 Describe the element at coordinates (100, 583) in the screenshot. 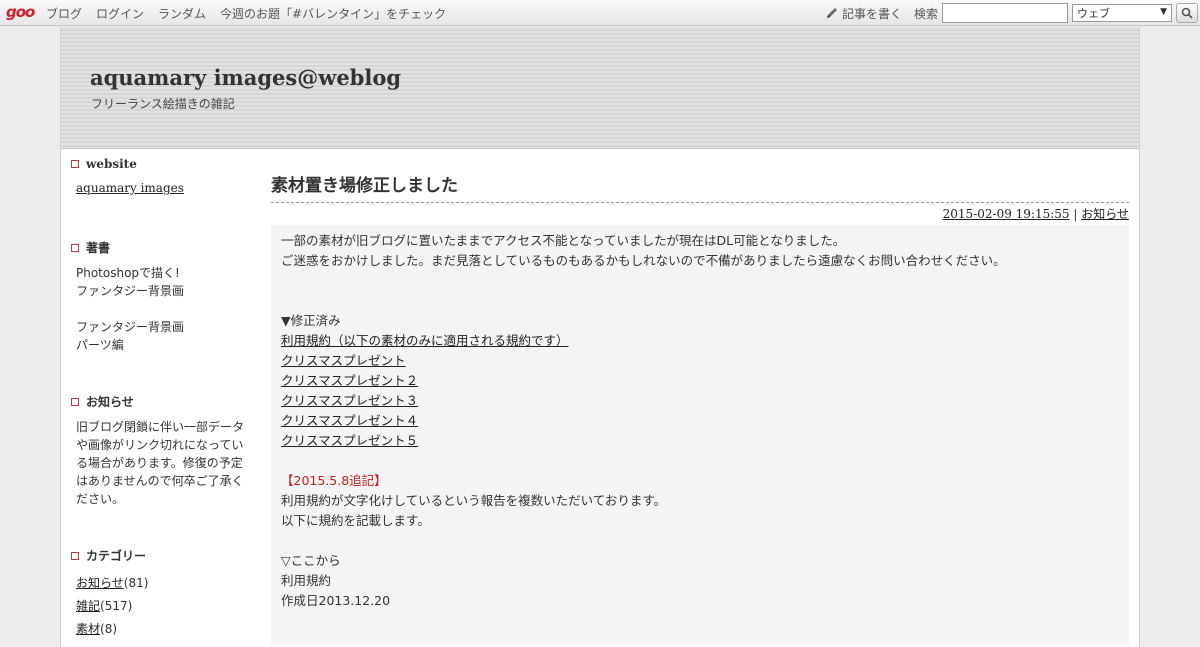

I see `category-link-notice: お知らせ` at that location.